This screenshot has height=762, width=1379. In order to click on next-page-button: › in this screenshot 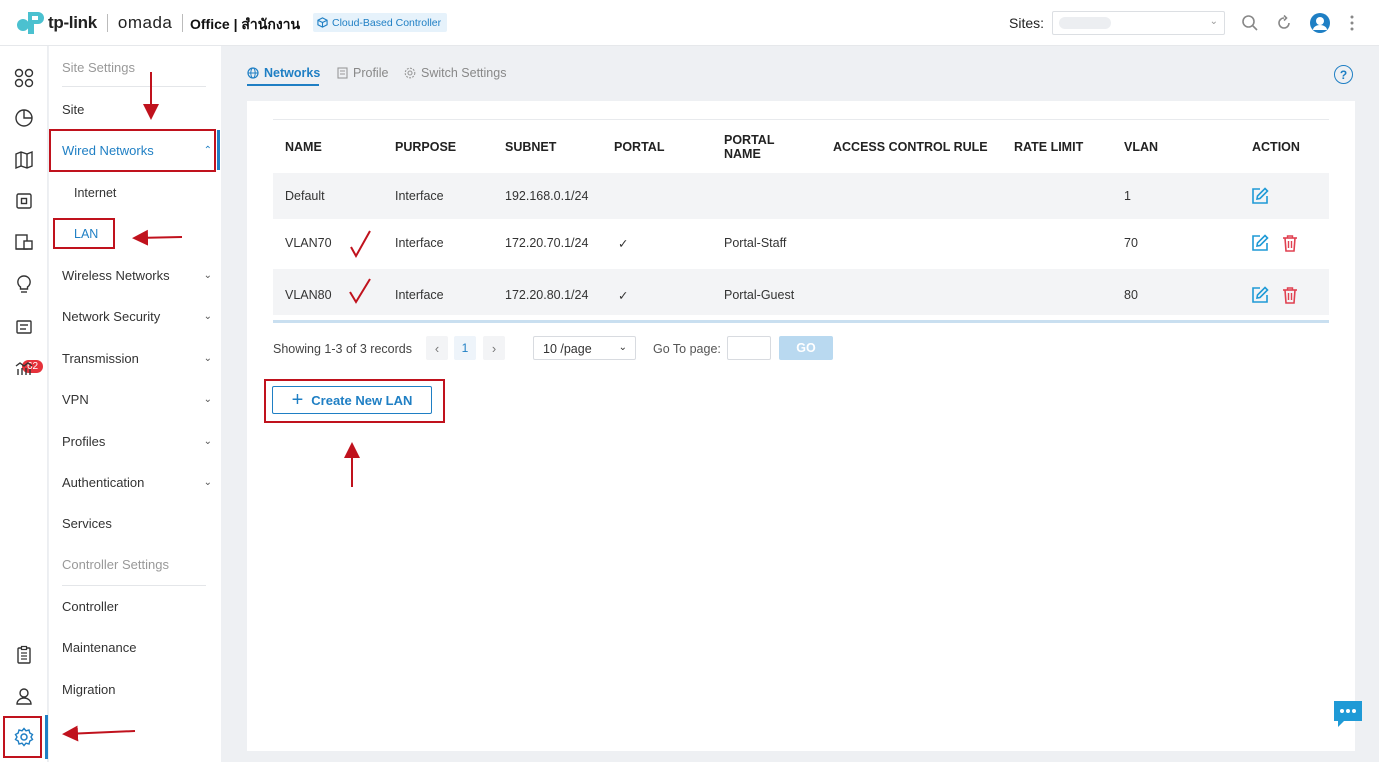, I will do `click(494, 348)`.